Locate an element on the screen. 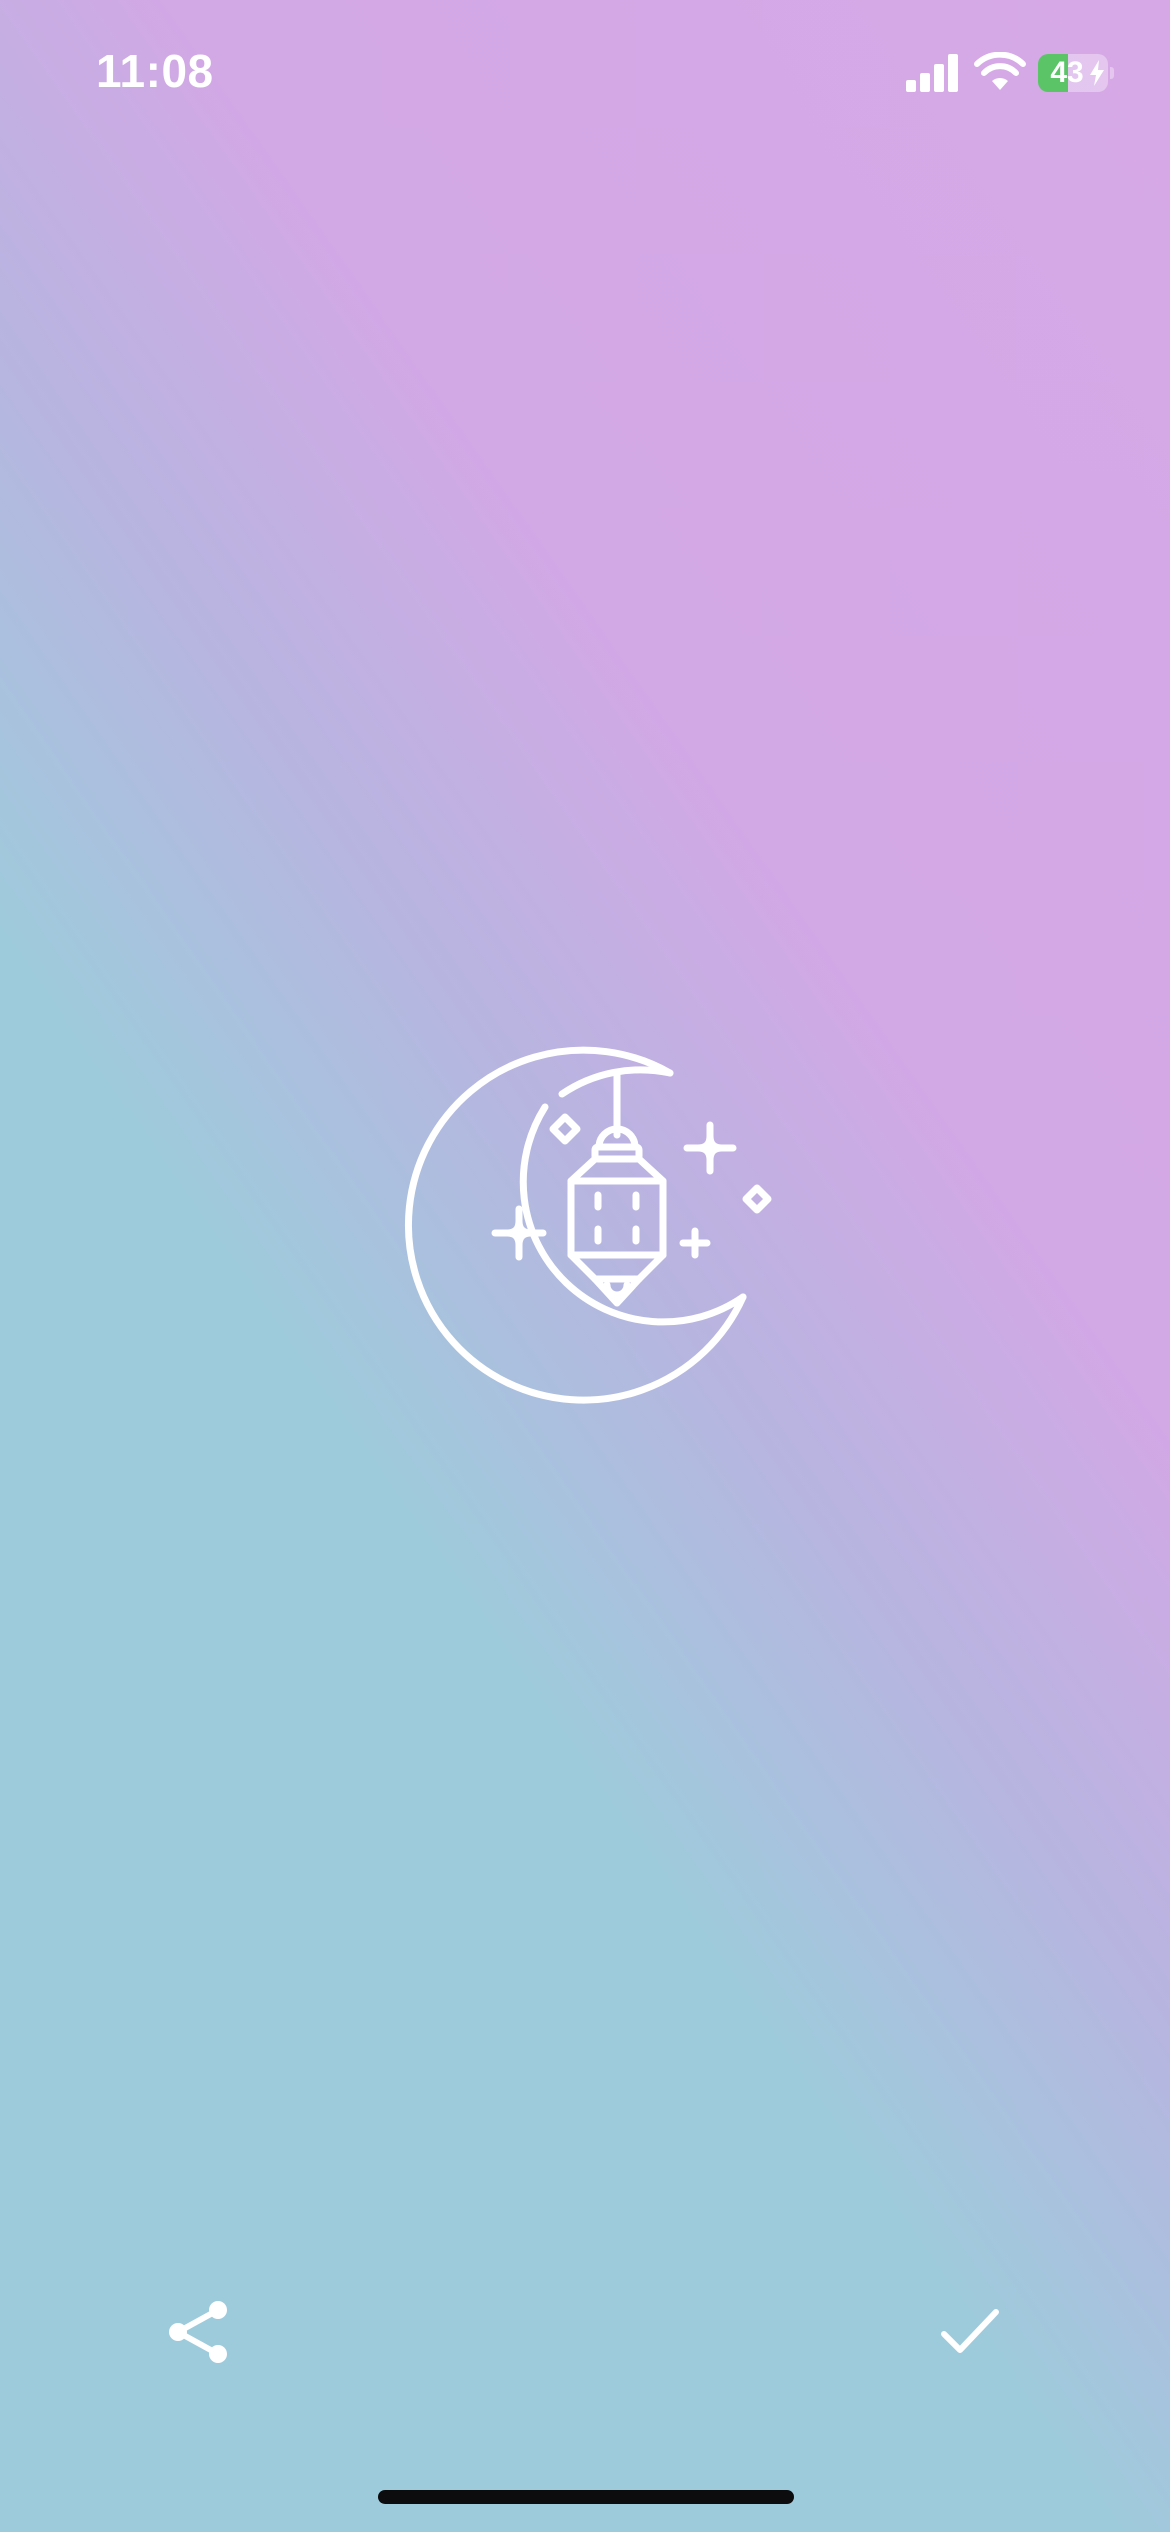  charging-bolt-icon is located at coordinates (1097, 73).